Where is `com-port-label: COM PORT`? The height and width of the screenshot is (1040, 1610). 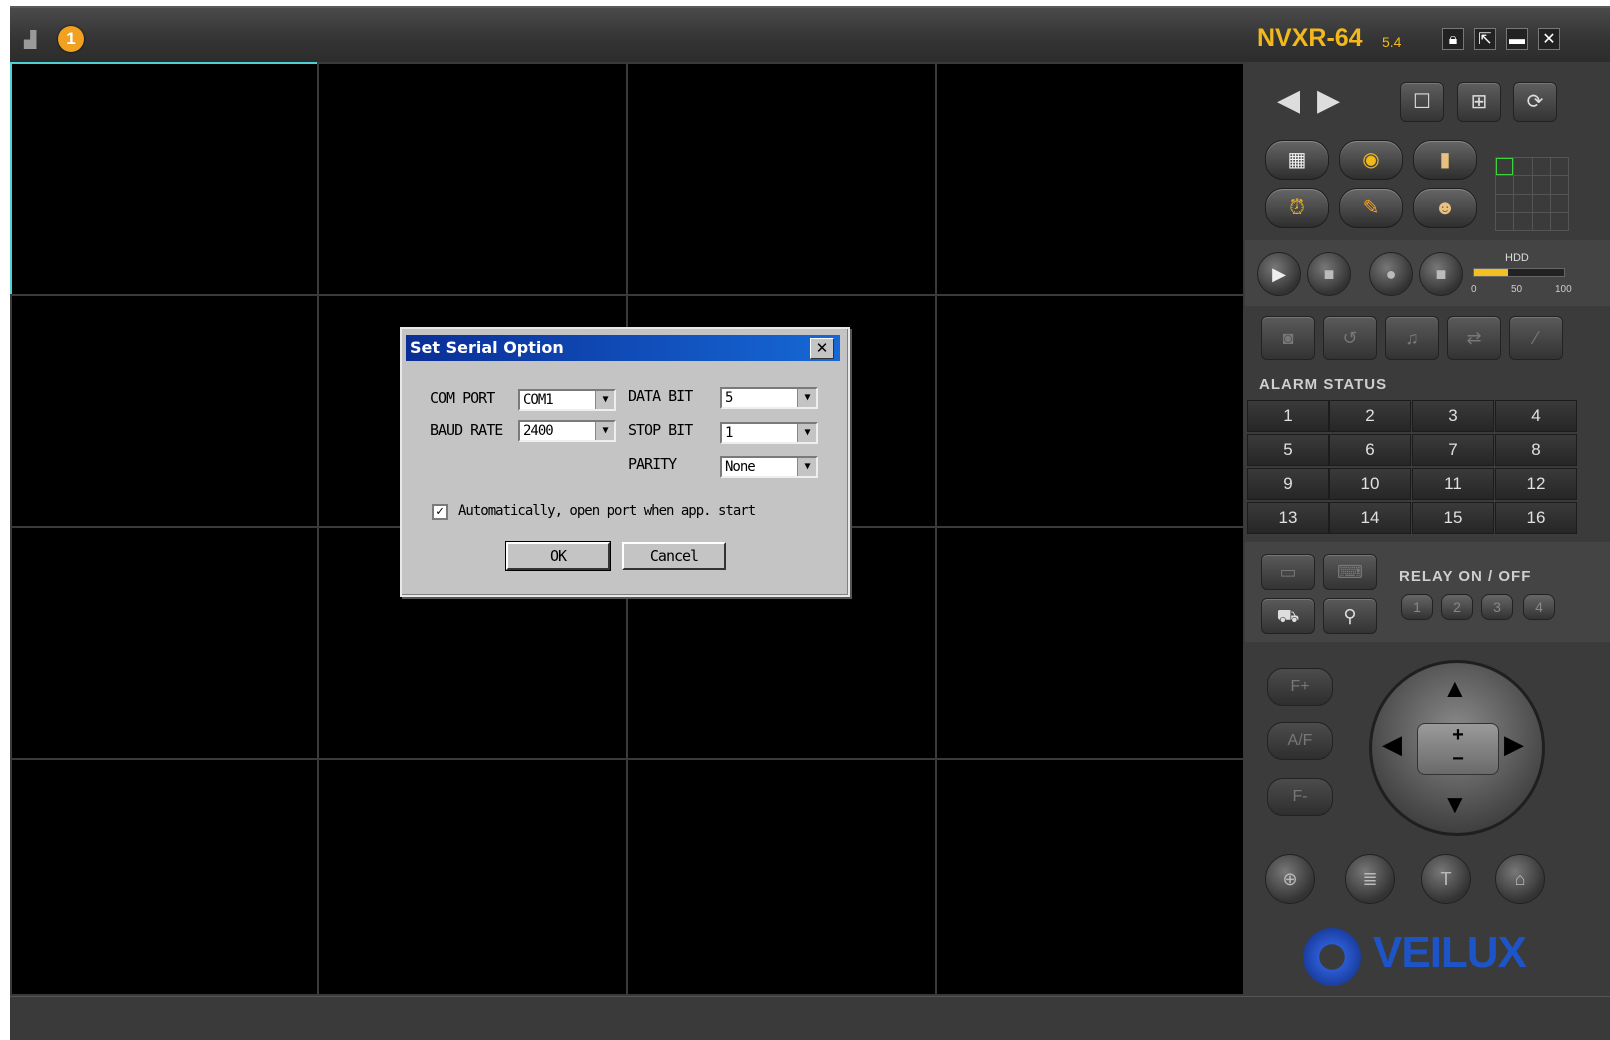 com-port-label: COM PORT is located at coordinates (462, 398).